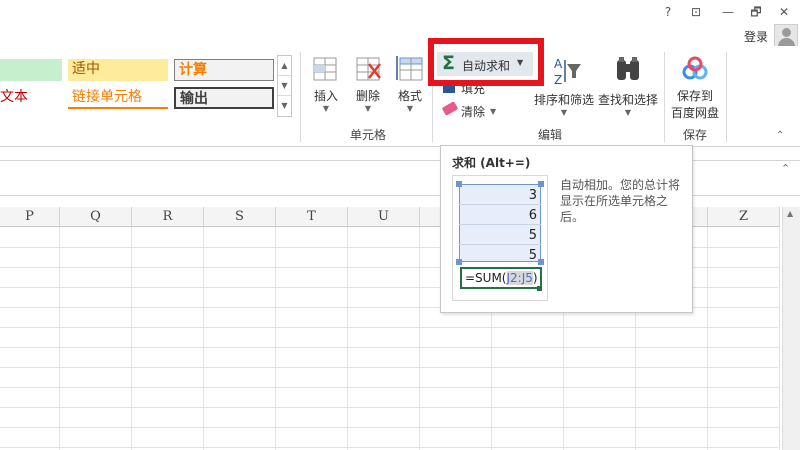 The height and width of the screenshot is (450, 800). I want to click on delete-cells-icon, so click(368, 69).